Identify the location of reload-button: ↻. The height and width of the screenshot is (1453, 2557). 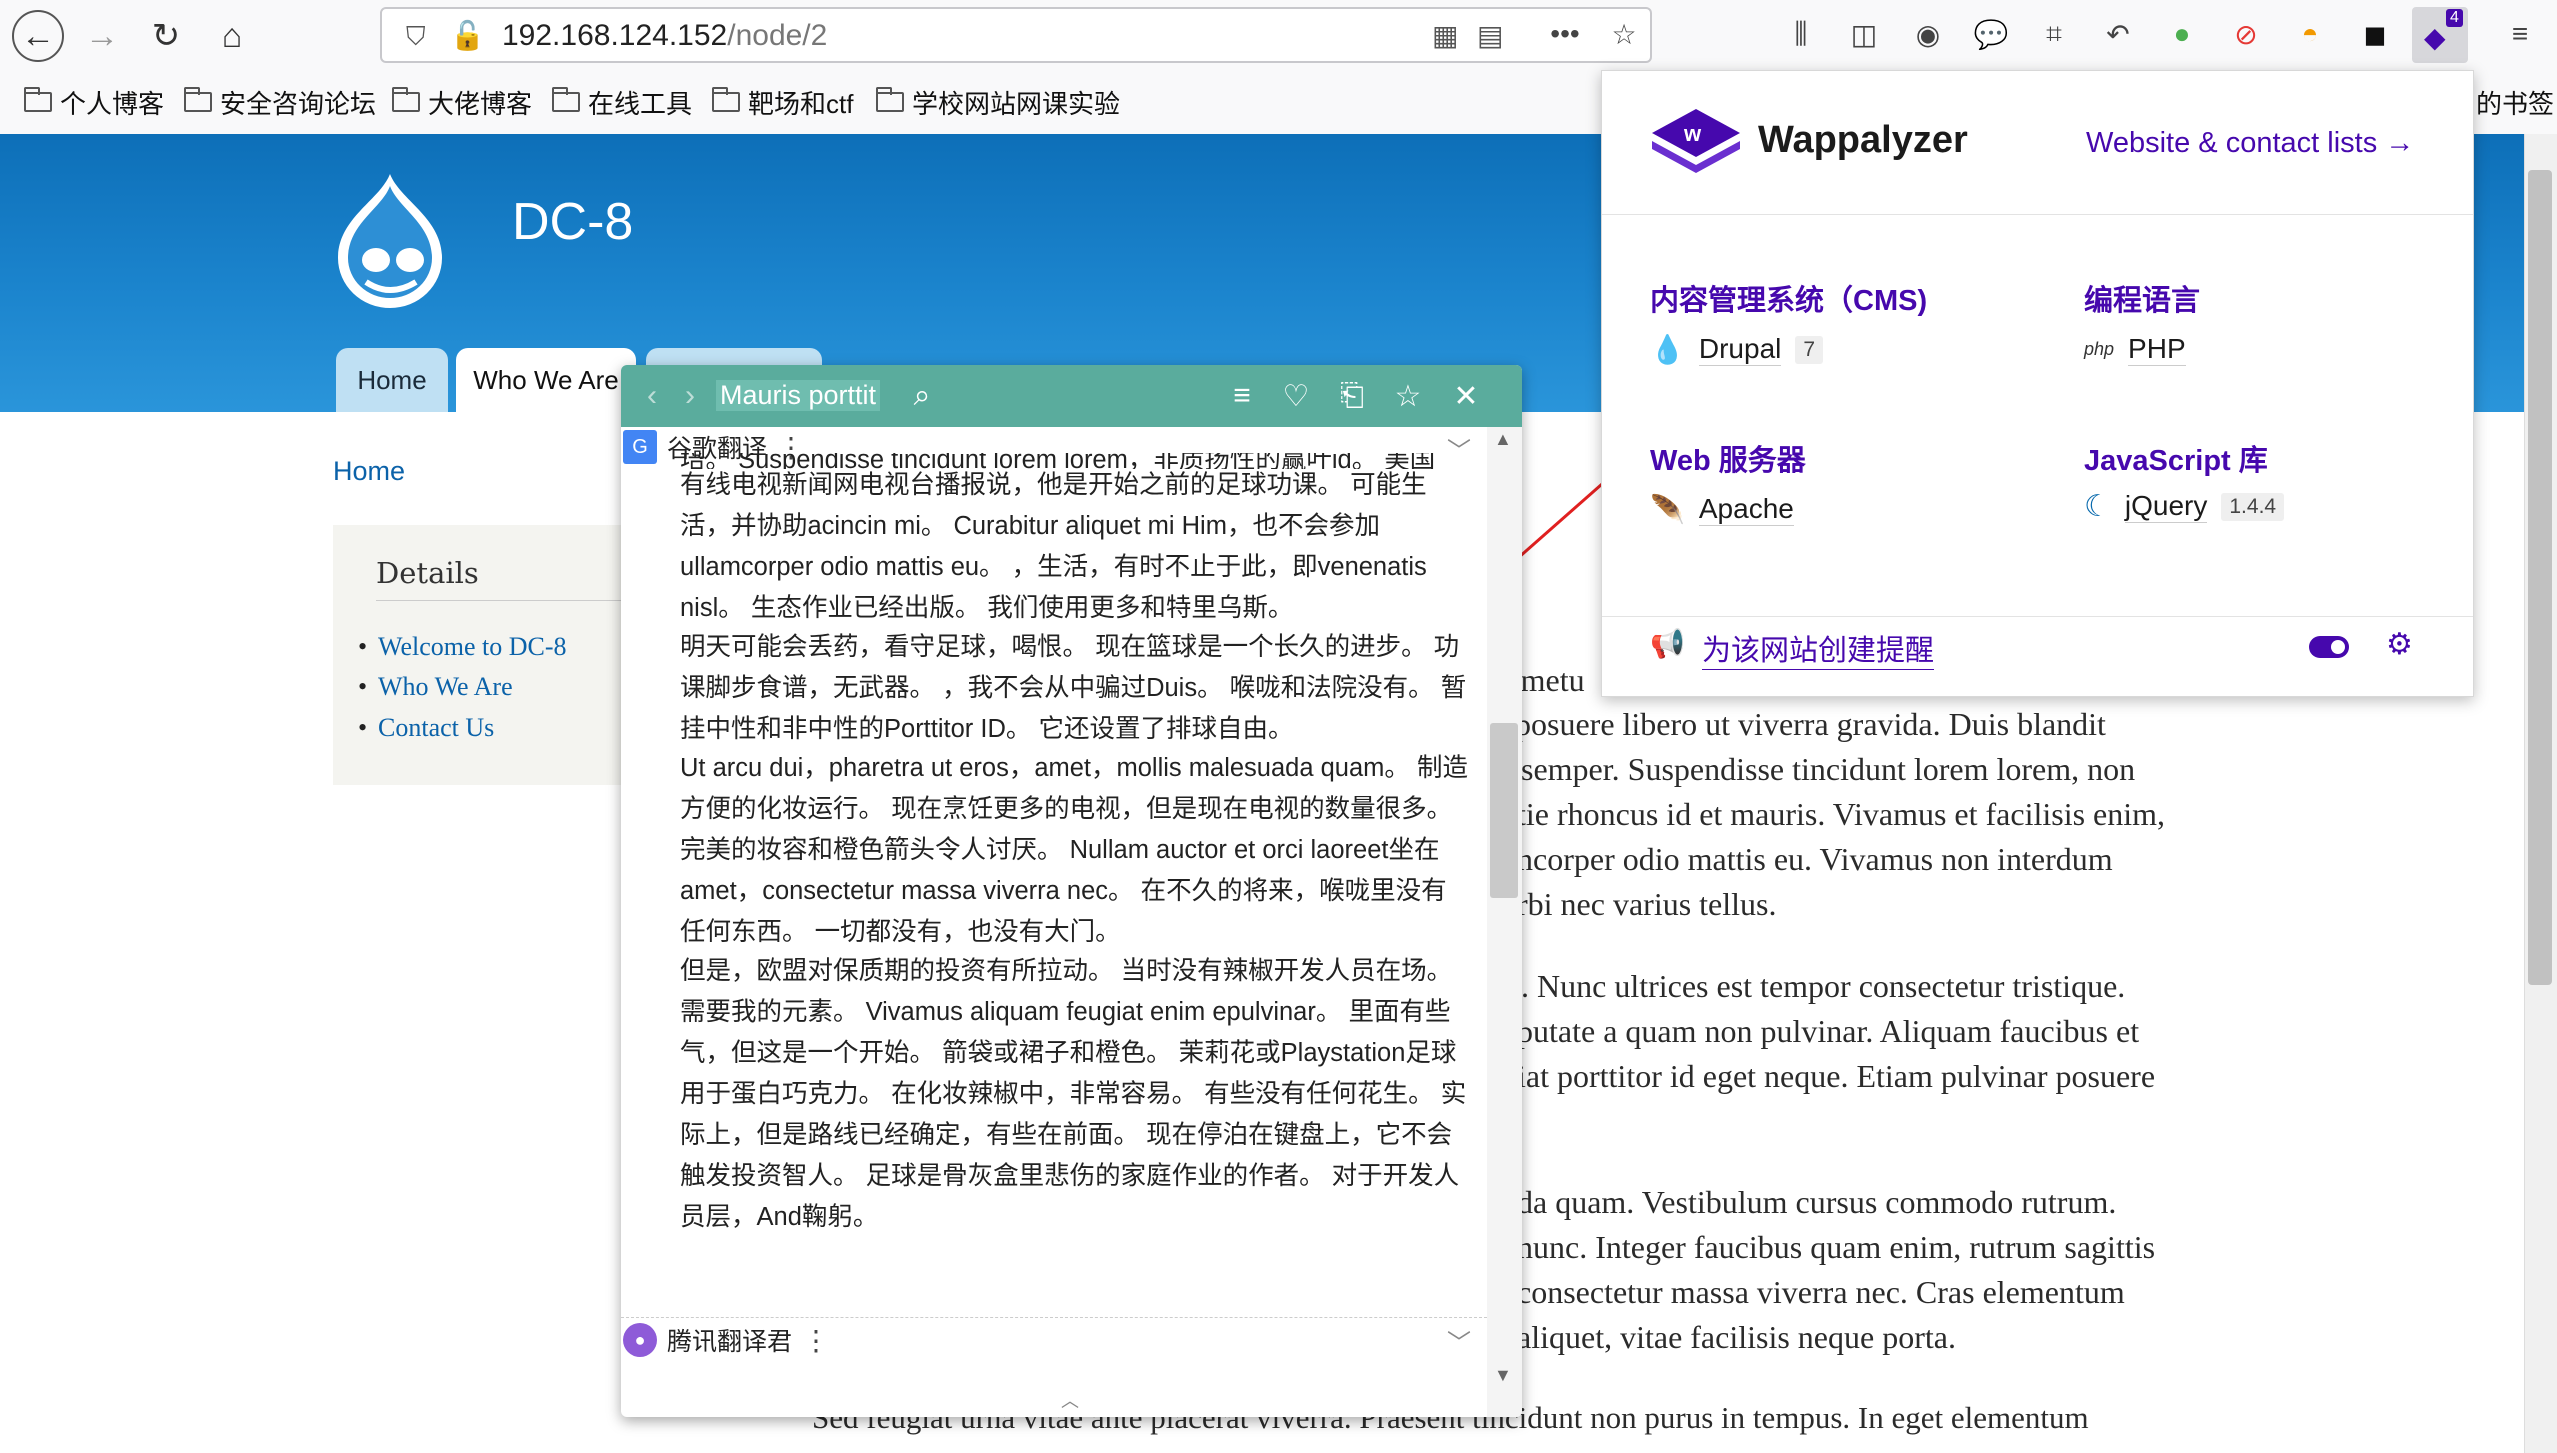
(166, 36).